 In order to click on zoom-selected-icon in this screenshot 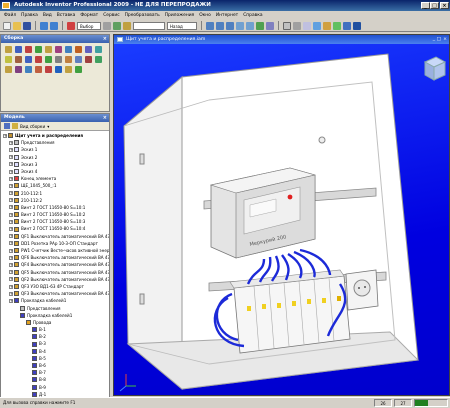, I will do `click(250, 25)`.